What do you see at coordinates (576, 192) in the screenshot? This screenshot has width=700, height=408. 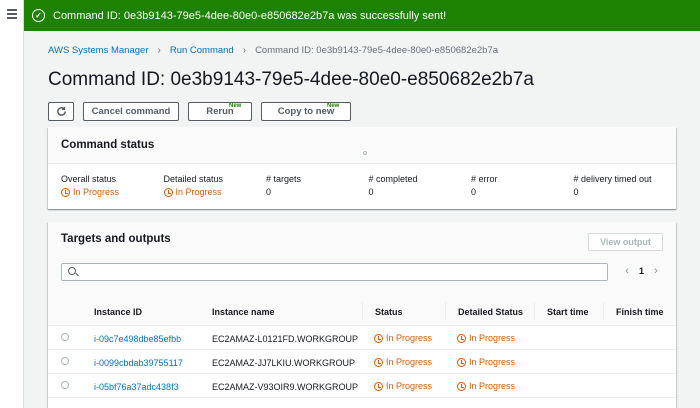 I see `timed-out-value: 0` at bounding box center [576, 192].